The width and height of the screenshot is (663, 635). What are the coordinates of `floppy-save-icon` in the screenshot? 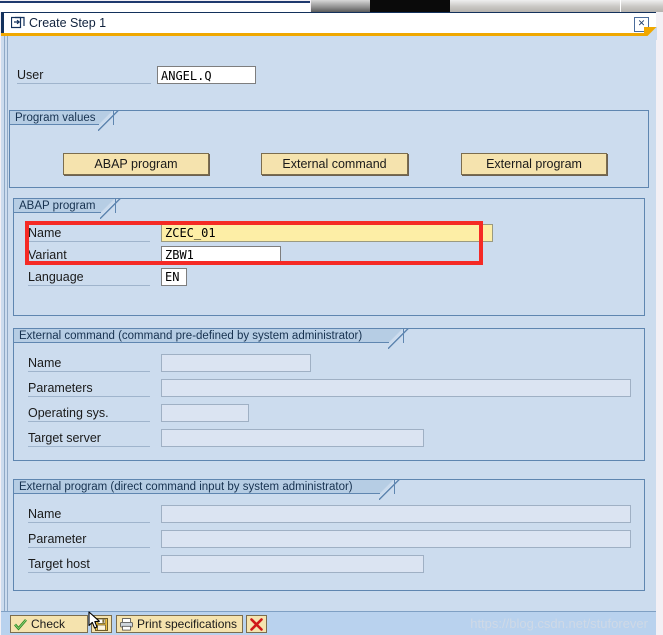 It's located at (101, 624).